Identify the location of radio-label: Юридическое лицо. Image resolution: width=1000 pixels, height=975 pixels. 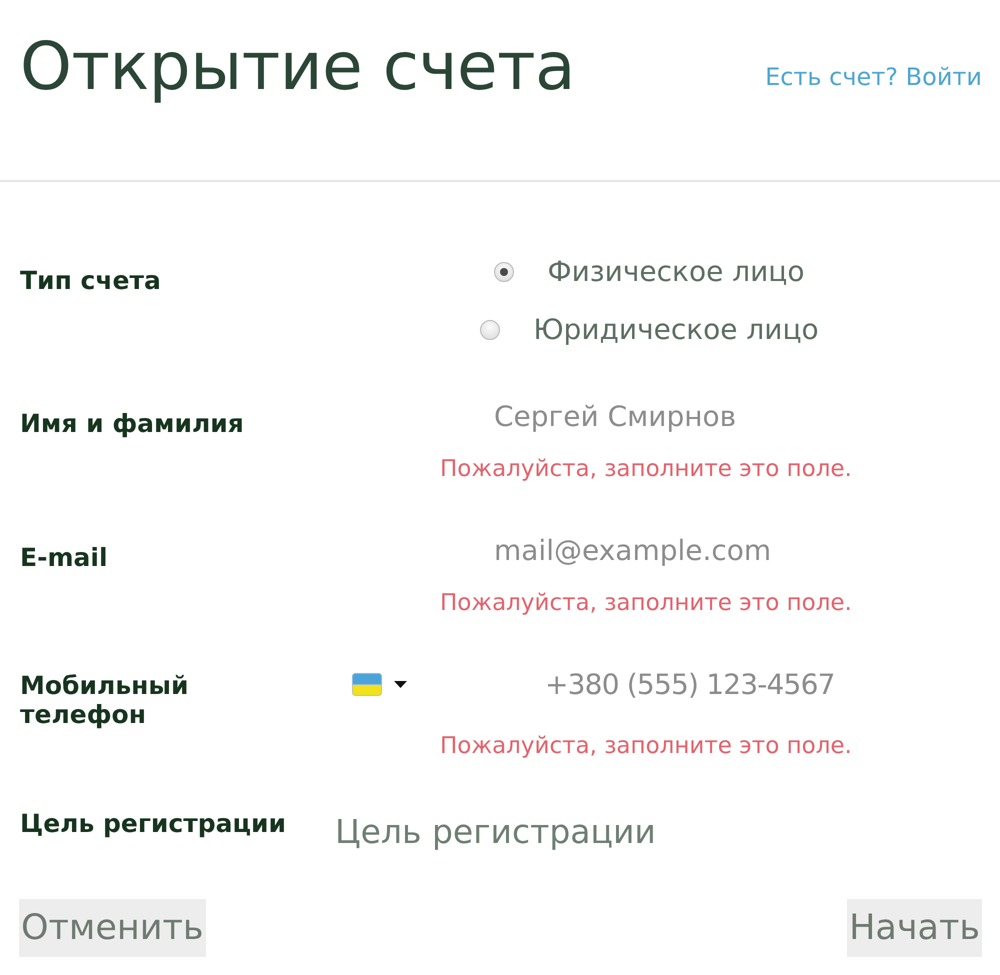
(676, 330).